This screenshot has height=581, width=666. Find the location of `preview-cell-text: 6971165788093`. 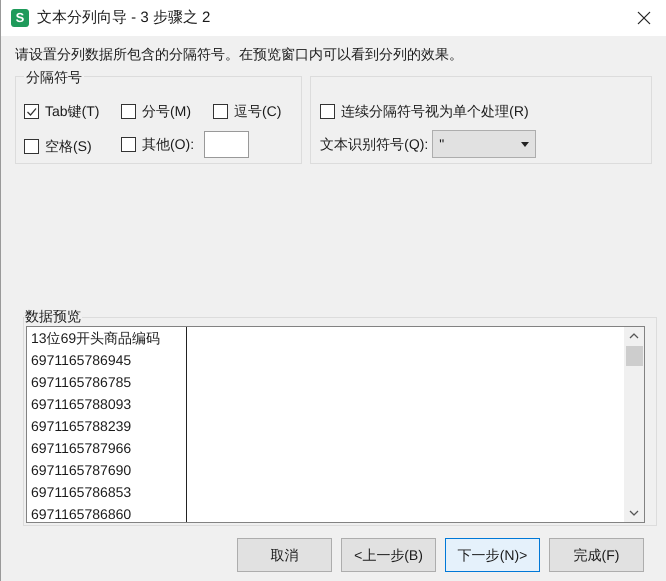

preview-cell-text: 6971165788093 is located at coordinates (81, 404).